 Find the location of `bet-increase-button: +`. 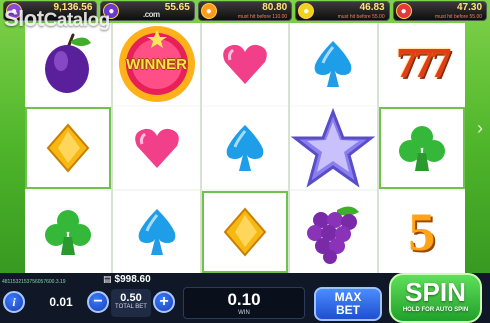

bet-increase-button: + is located at coordinates (164, 302).